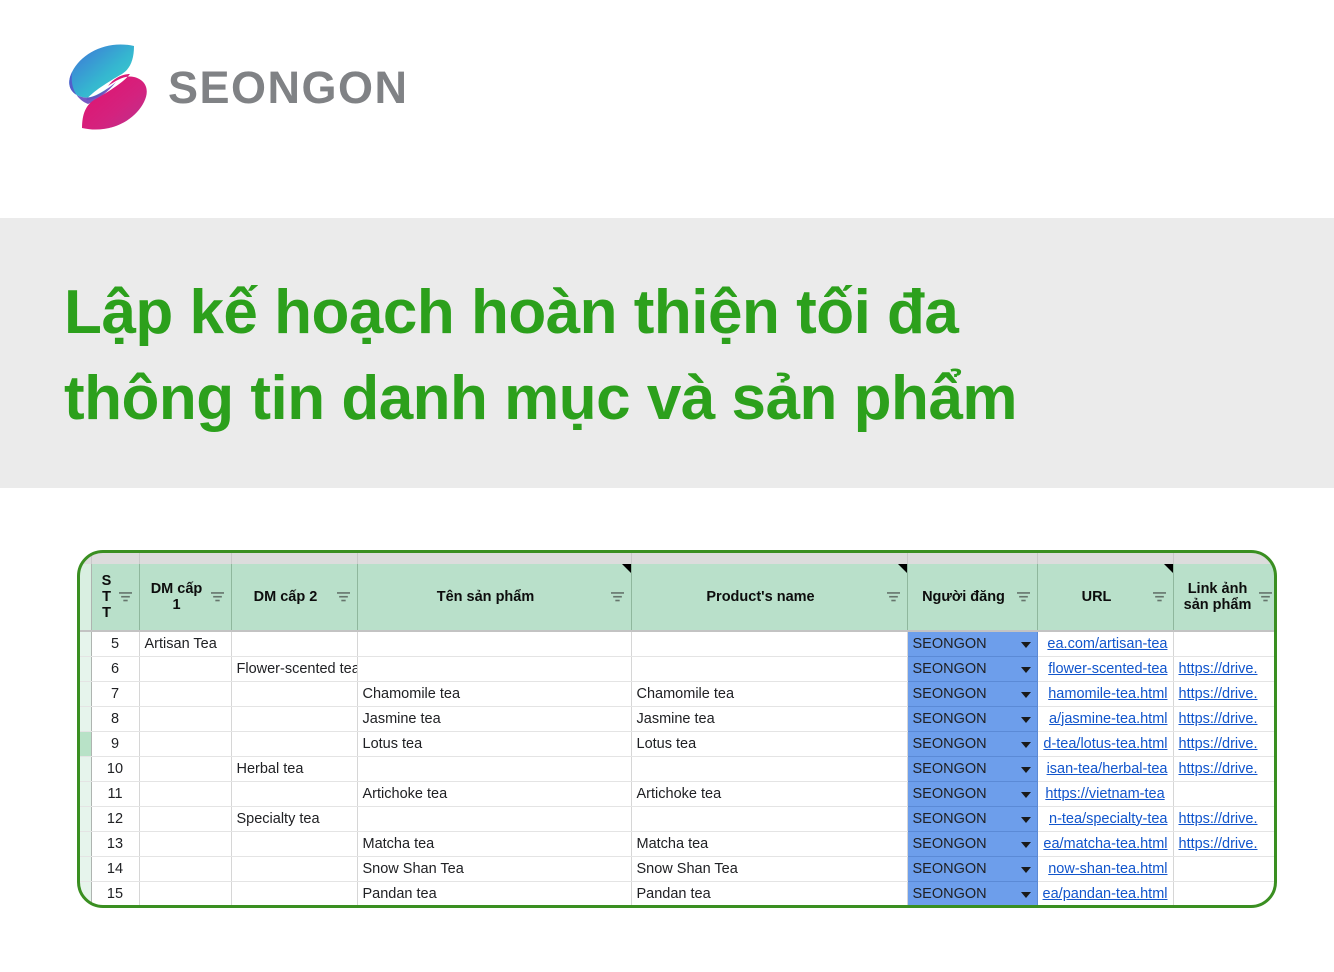 The width and height of the screenshot is (1334, 972). I want to click on url-link: d-tea/lotus-tea.html, so click(1105, 744).